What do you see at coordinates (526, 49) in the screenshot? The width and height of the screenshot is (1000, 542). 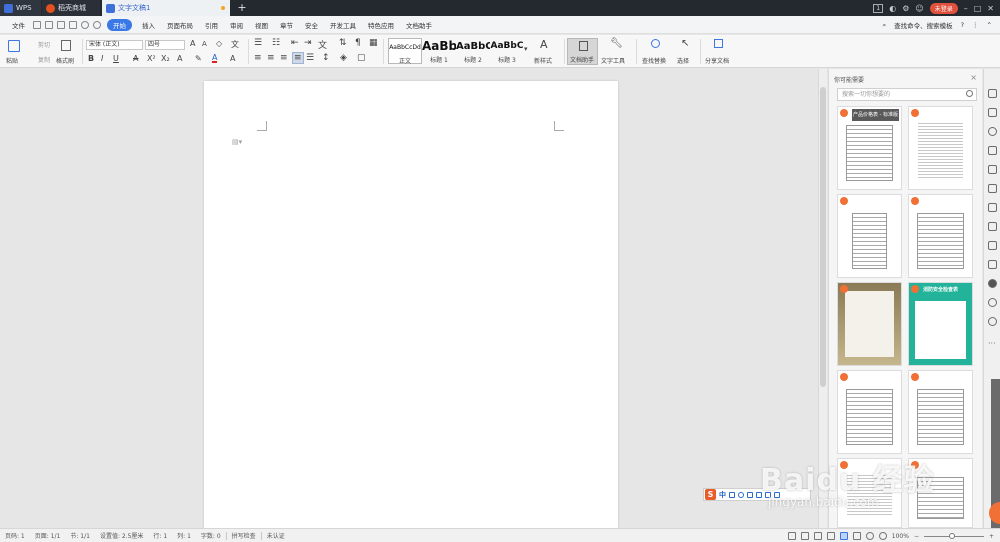 I see `styles-expand-icon: ▾` at bounding box center [526, 49].